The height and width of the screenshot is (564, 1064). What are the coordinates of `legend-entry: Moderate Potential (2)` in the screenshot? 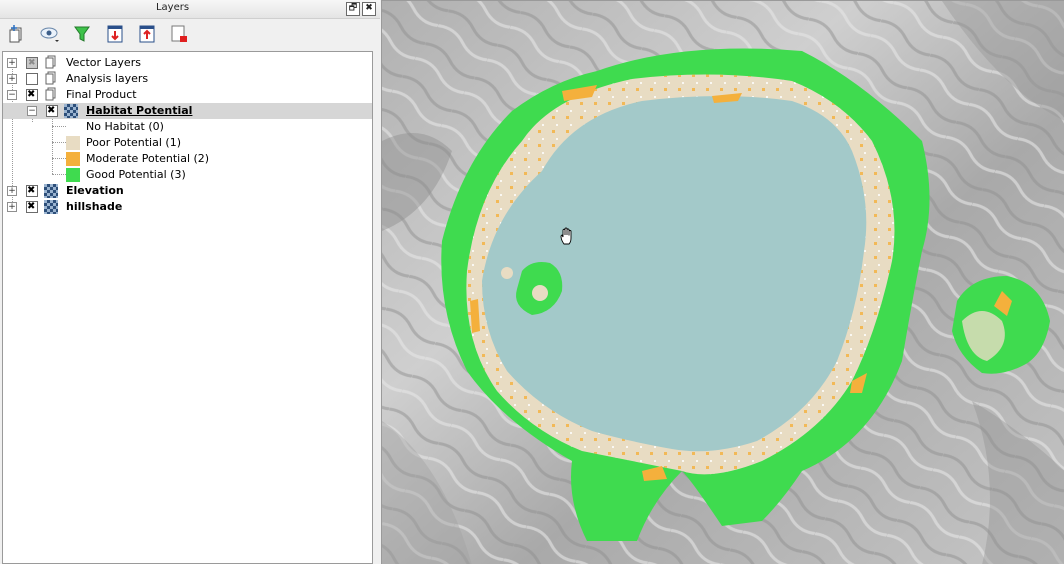 It's located at (187, 159).